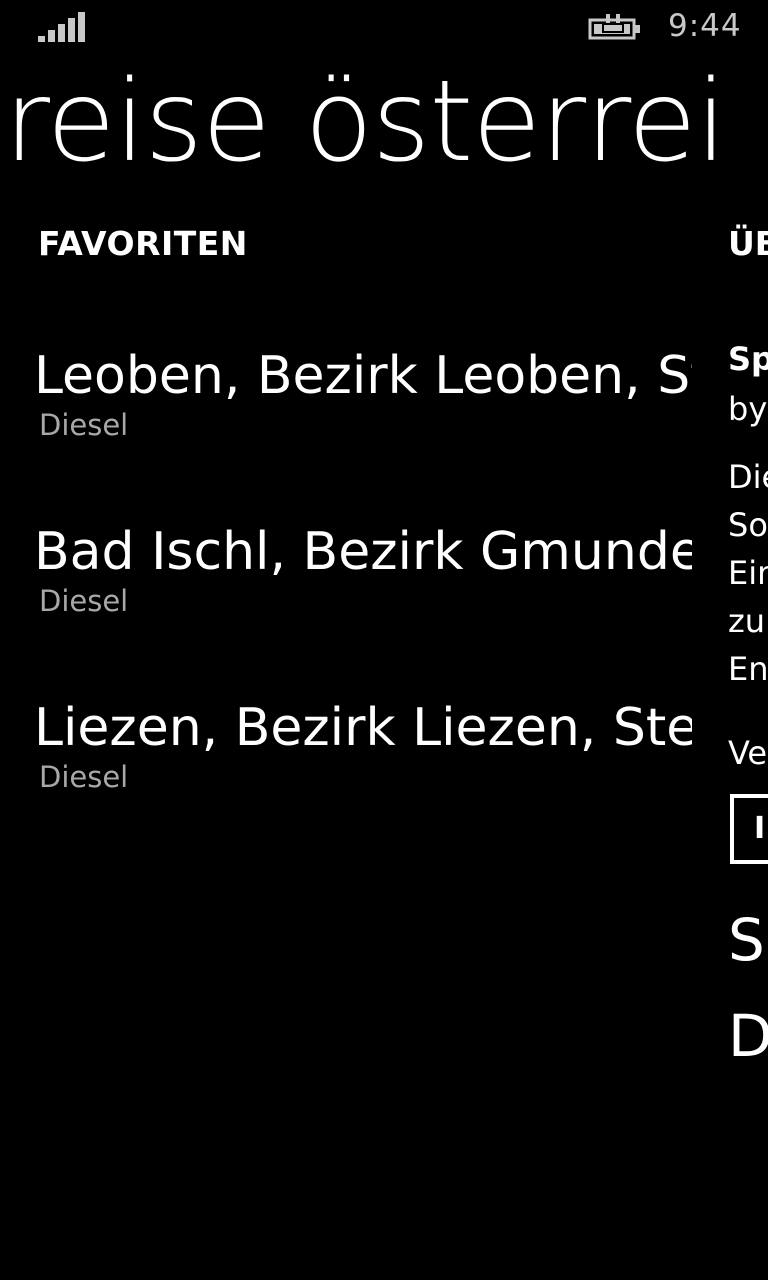 Image resolution: width=768 pixels, height=1280 pixels. What do you see at coordinates (748, 243) in the screenshot?
I see `about-header: ÜB` at bounding box center [748, 243].